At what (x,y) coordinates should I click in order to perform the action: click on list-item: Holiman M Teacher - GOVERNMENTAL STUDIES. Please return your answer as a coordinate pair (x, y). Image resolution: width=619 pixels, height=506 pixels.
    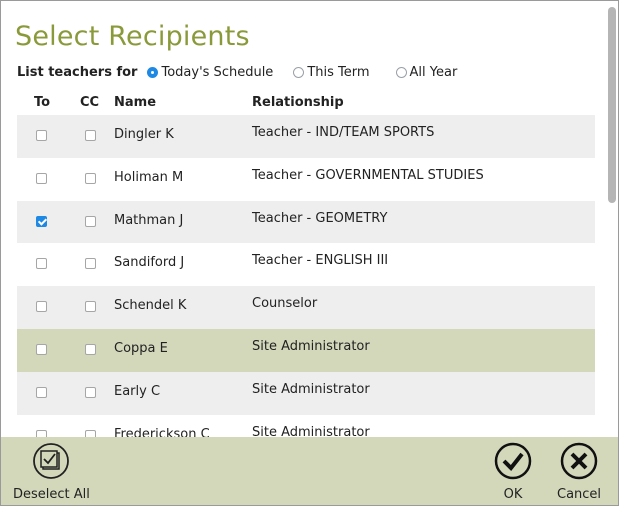
    Looking at the image, I should click on (306, 179).